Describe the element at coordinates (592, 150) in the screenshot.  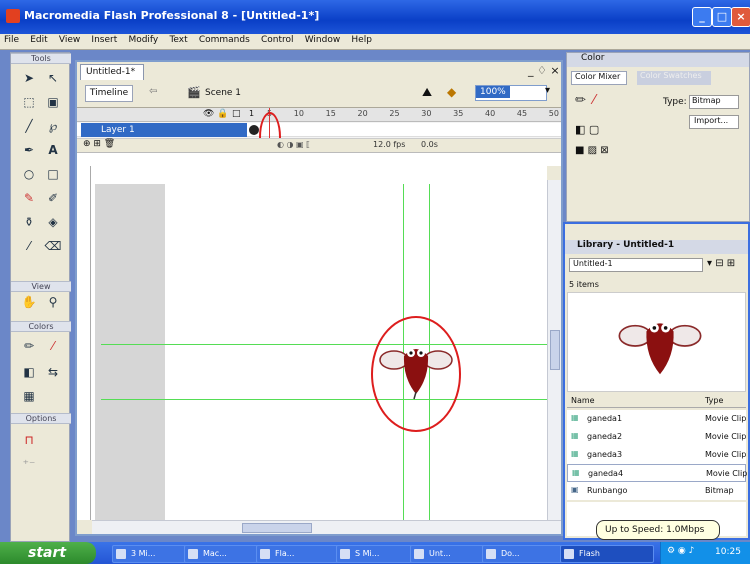
I see `color-mode-icons: ■ ▨ ⊠` at that location.